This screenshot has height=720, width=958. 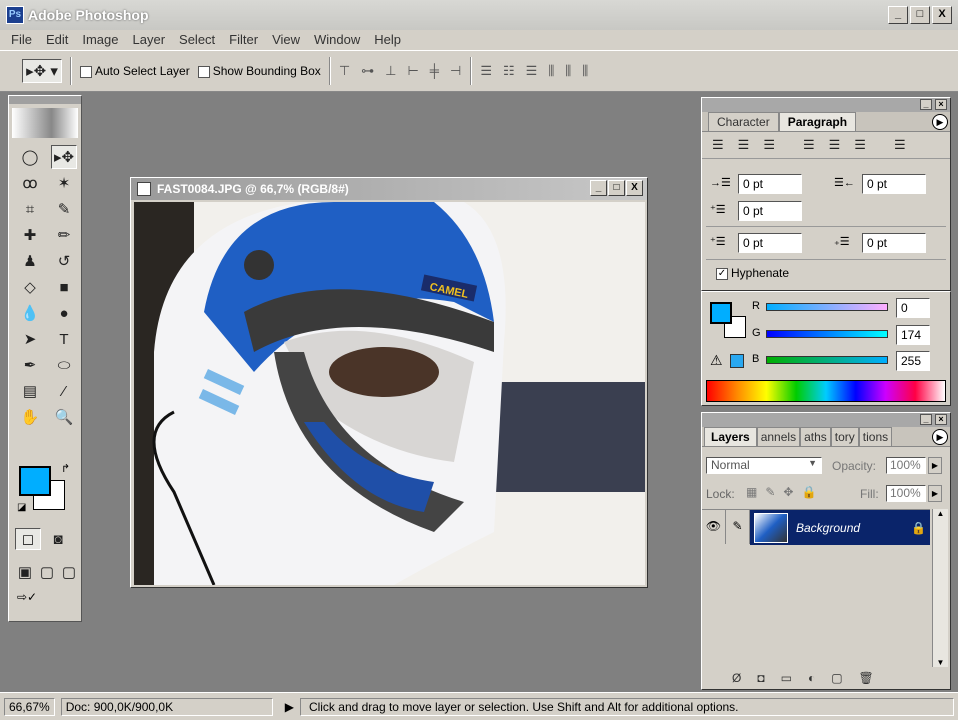 I want to click on justify-all-icon: ☰, so click(x=900, y=145).